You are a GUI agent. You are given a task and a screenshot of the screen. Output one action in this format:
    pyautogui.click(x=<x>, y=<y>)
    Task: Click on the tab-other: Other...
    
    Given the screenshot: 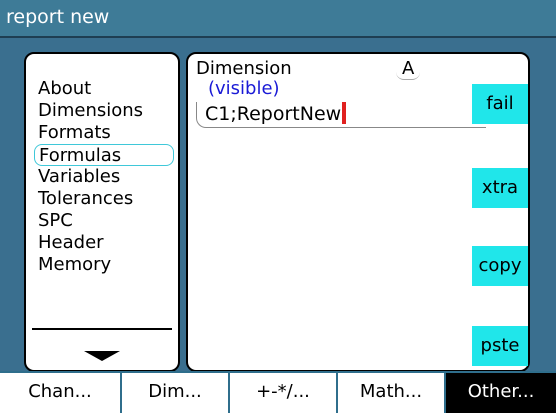 What is the action you would take?
    pyautogui.click(x=501, y=393)
    